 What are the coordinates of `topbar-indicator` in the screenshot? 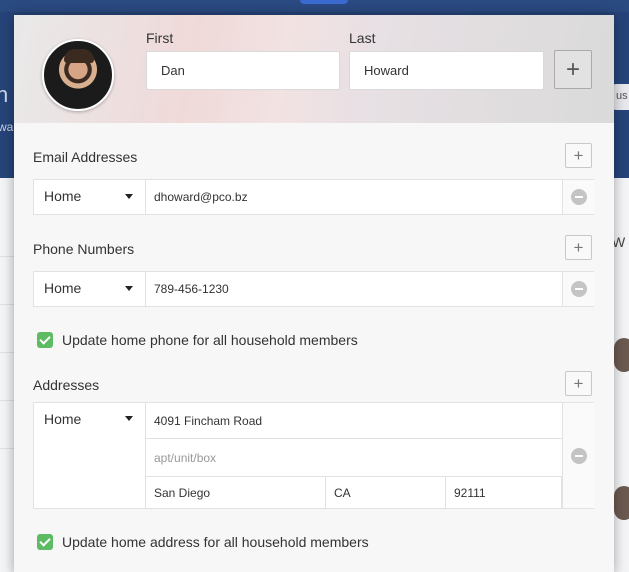 It's located at (324, 2).